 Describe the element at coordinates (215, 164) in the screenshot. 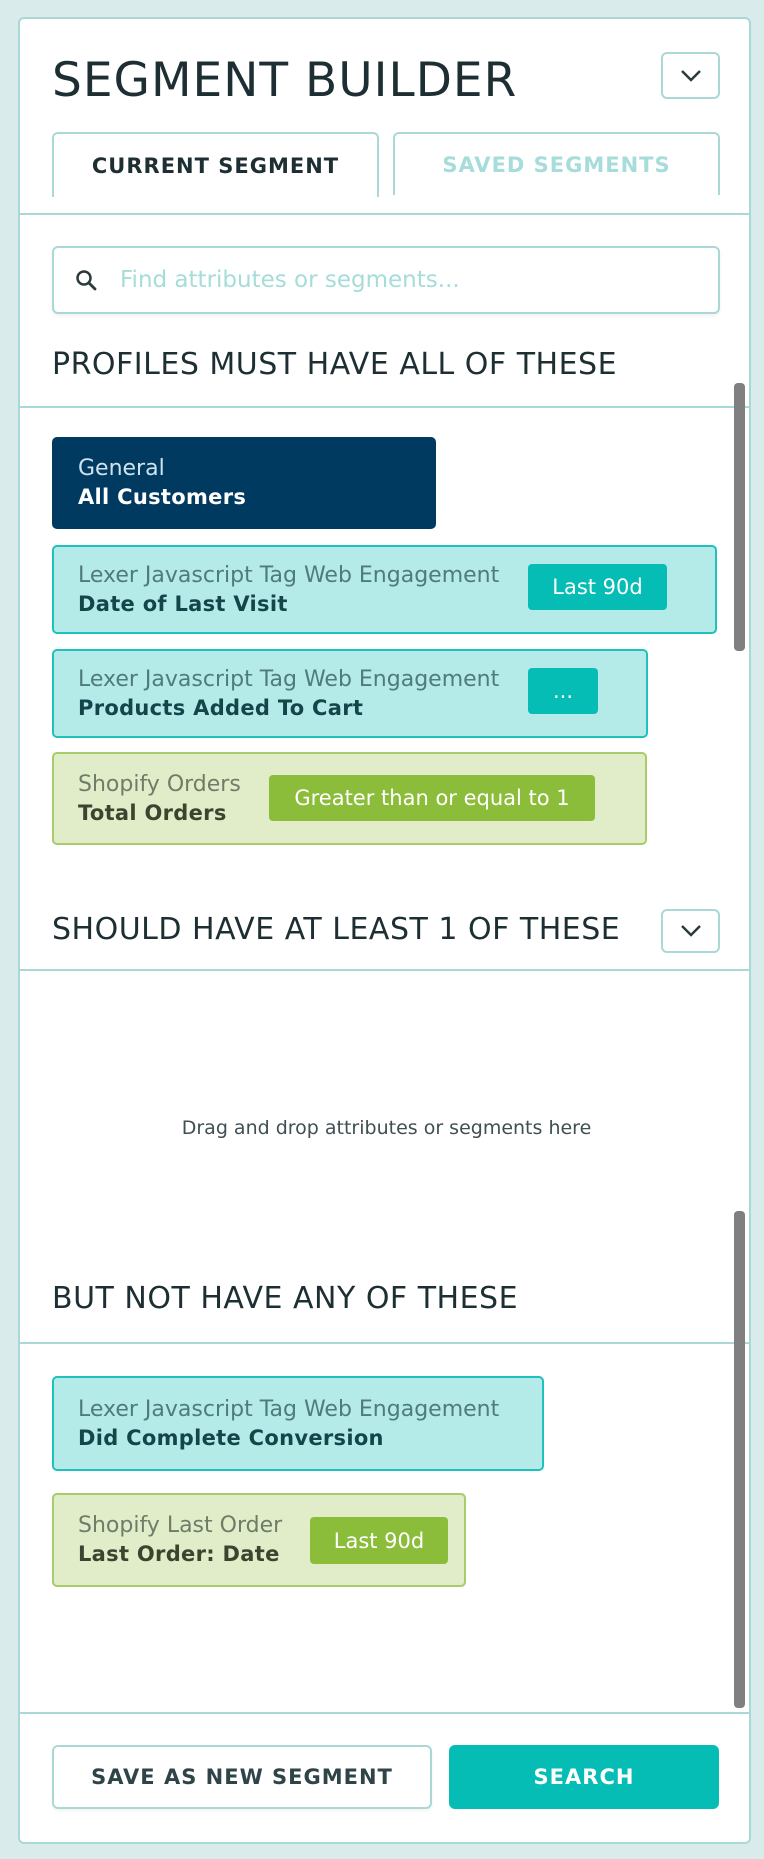

I see `tab-current-segment: CURRENT SEGMENT` at that location.